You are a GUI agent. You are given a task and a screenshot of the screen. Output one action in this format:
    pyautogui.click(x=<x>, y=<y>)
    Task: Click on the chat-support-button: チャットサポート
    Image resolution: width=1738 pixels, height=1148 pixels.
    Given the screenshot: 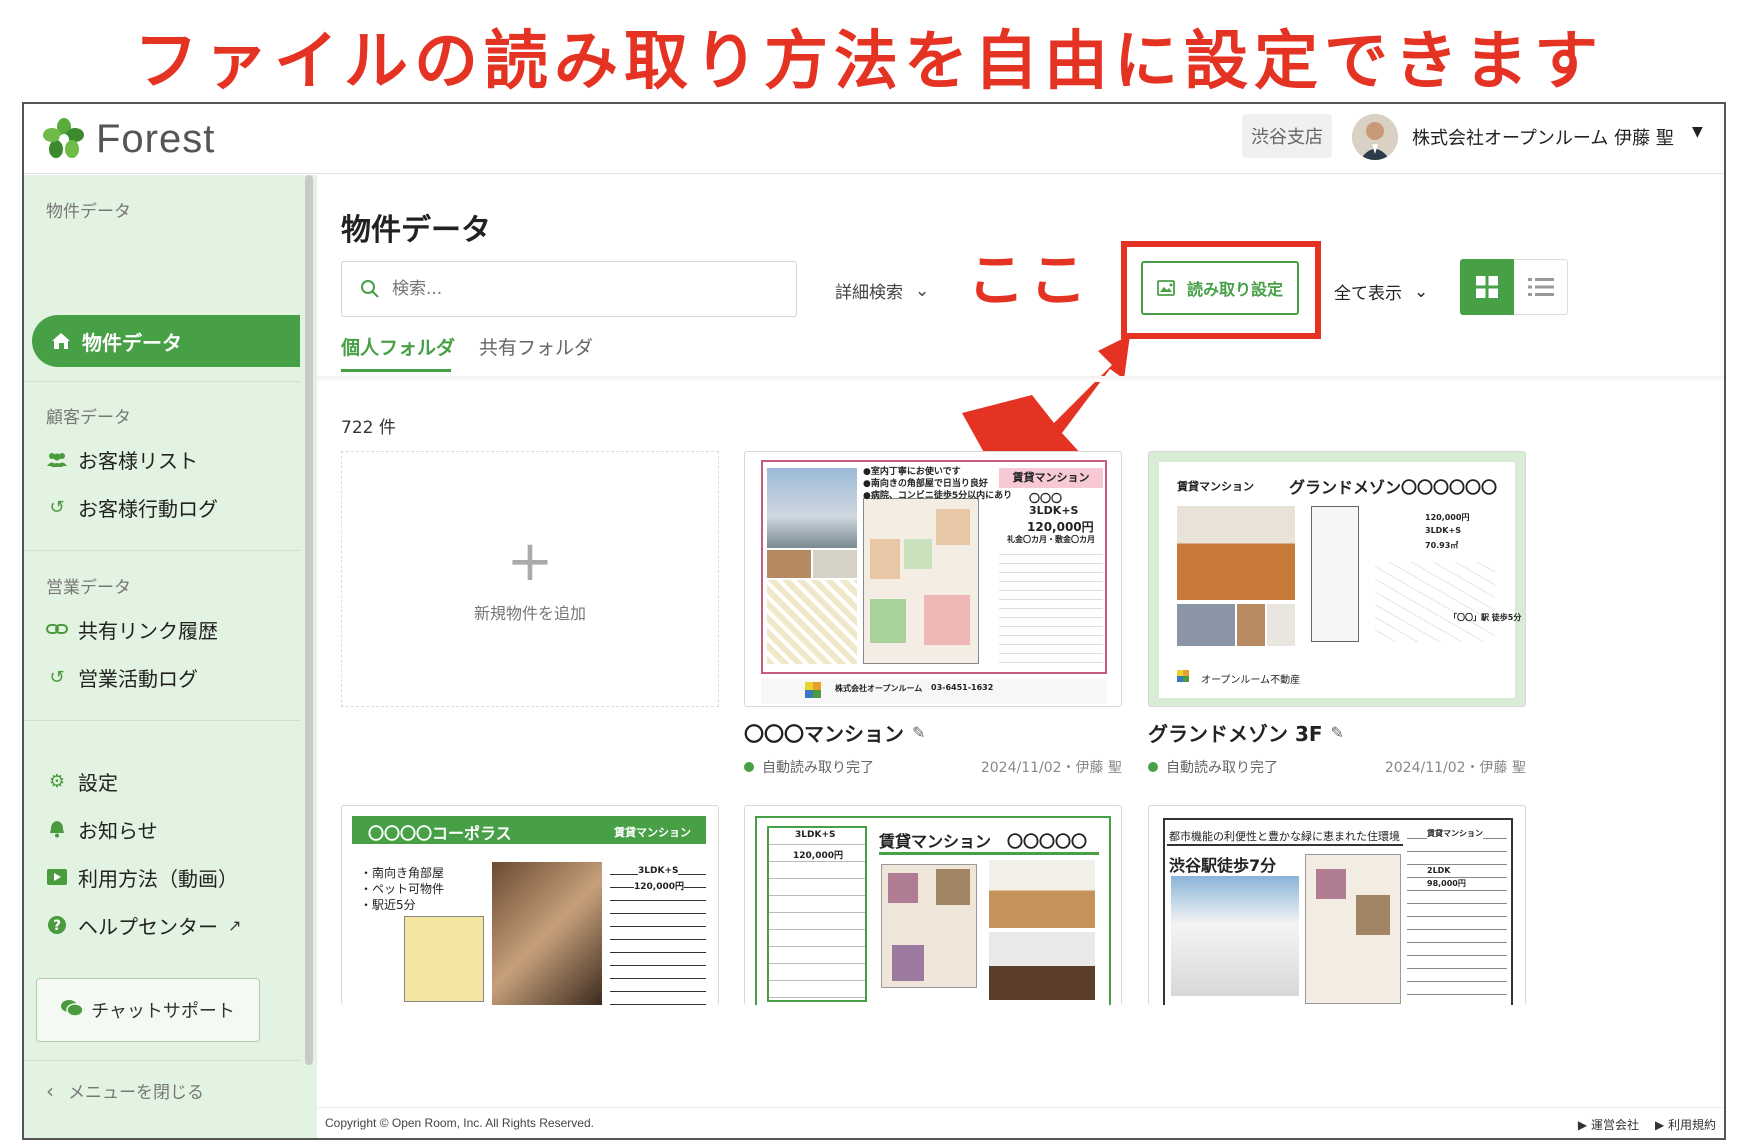 What is the action you would take?
    pyautogui.click(x=148, y=1010)
    